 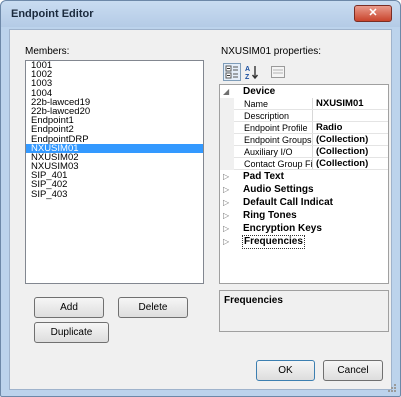 What do you see at coordinates (304, 92) in the screenshot?
I see `category-device: ◢ Device` at bounding box center [304, 92].